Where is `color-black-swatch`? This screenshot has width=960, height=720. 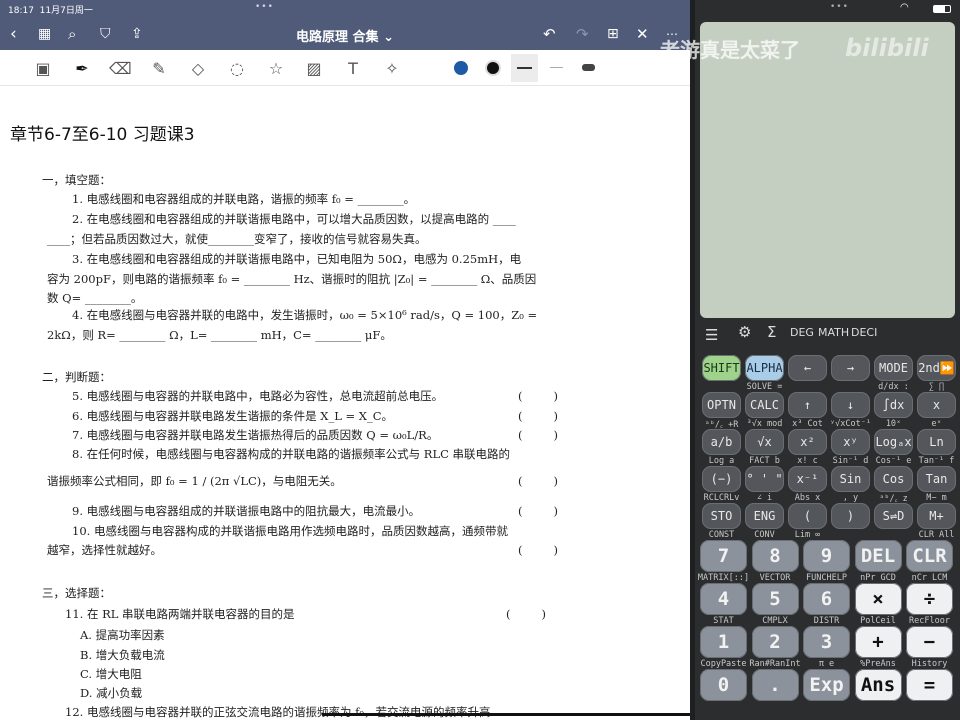 color-black-swatch is located at coordinates (493, 68).